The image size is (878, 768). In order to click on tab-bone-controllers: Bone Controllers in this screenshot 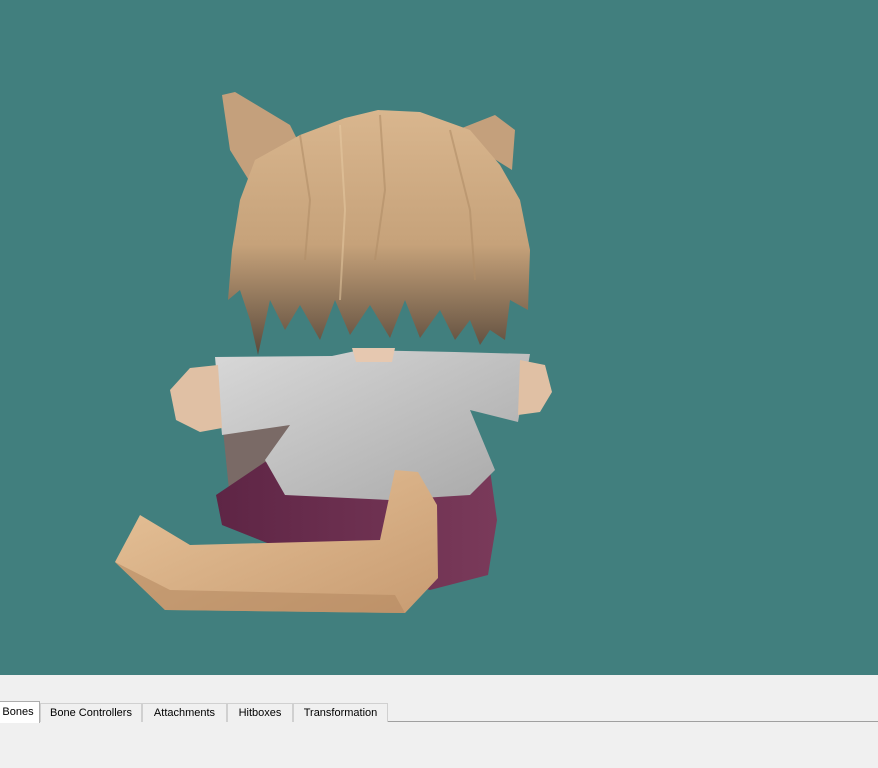, I will do `click(91, 712)`.